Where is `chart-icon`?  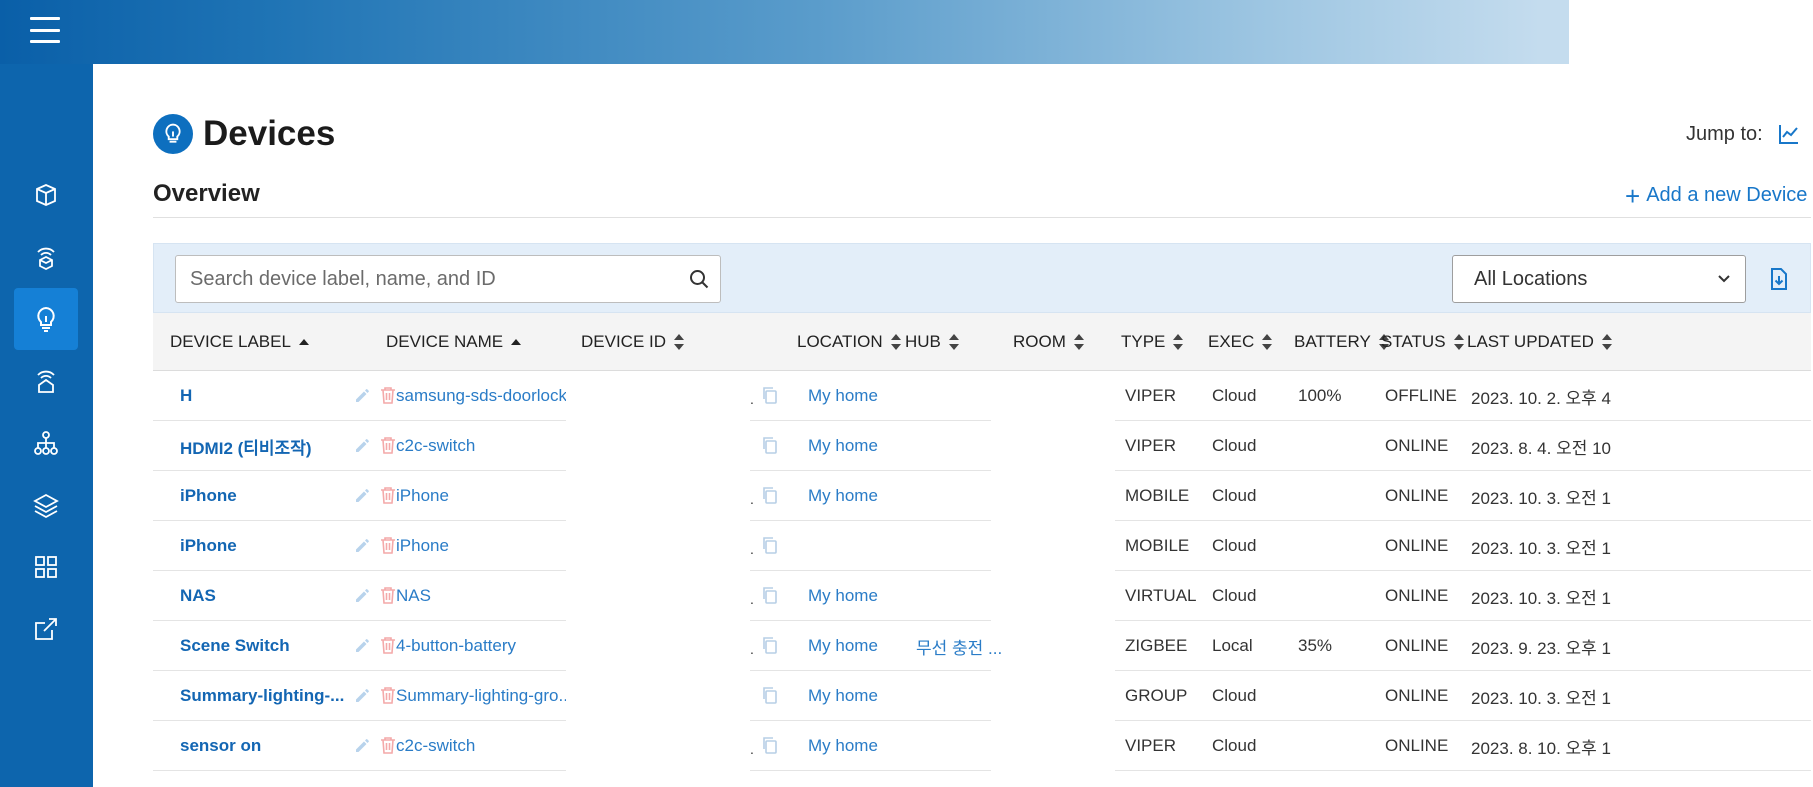 chart-icon is located at coordinates (1789, 134).